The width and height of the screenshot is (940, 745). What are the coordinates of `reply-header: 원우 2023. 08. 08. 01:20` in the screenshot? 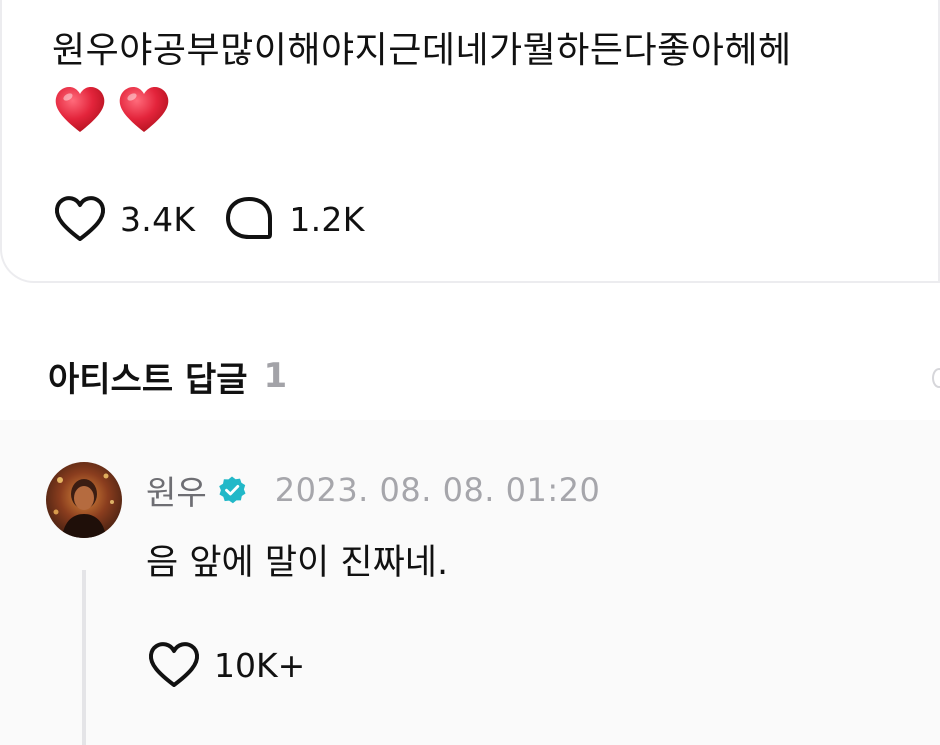 It's located at (373, 490).